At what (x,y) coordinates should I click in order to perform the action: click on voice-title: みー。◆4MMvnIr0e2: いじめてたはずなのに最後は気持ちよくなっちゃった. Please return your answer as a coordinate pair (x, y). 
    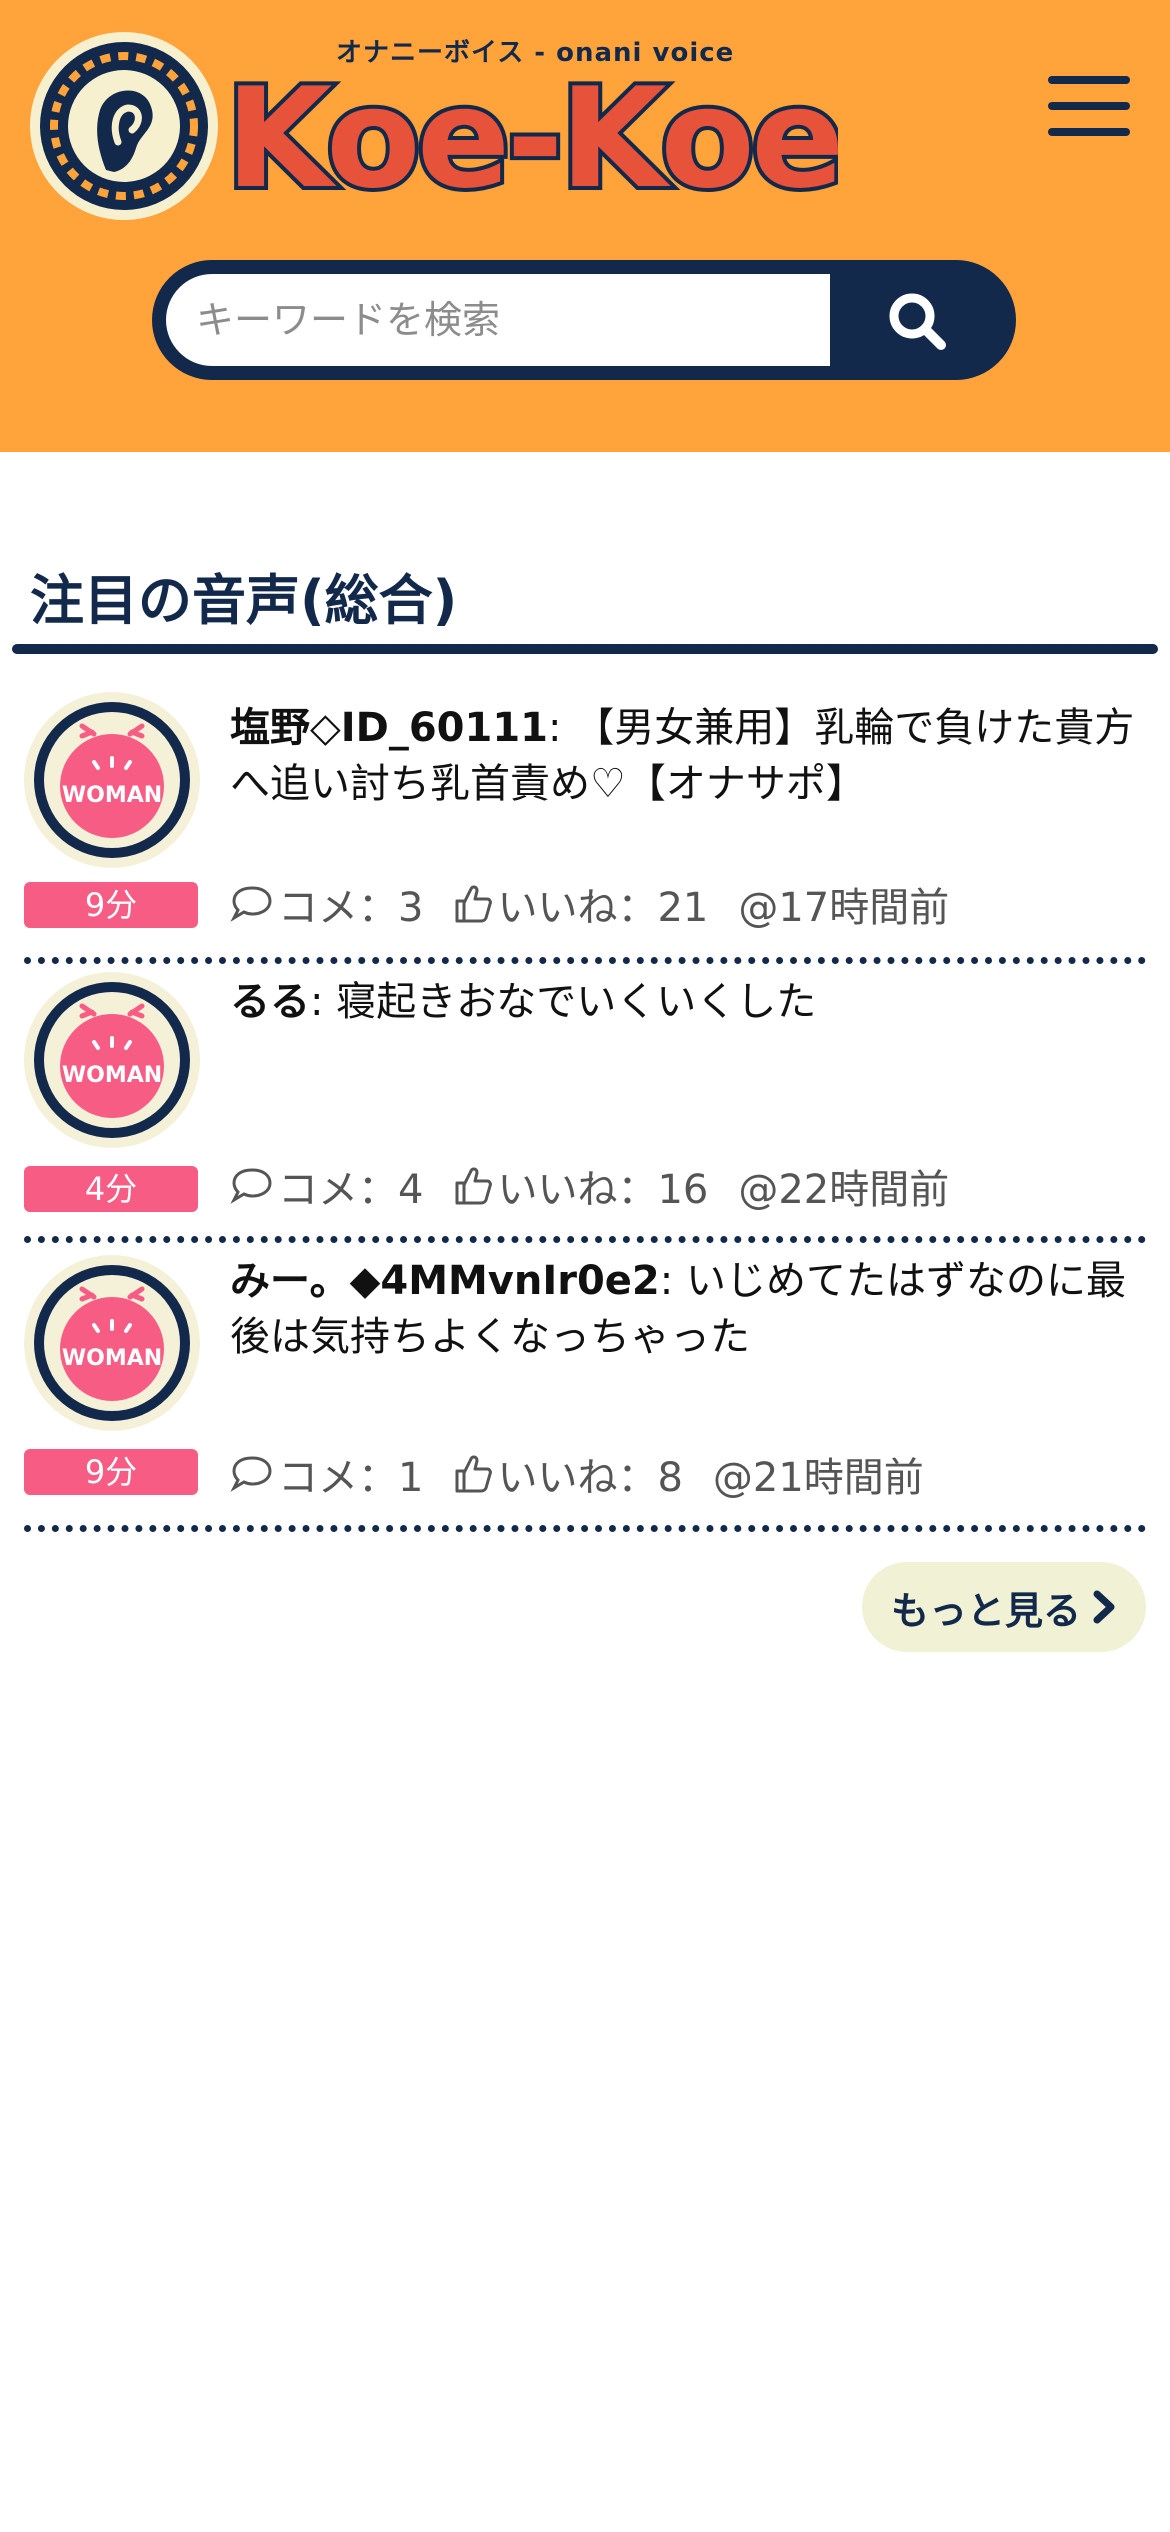
    Looking at the image, I should click on (690, 1309).